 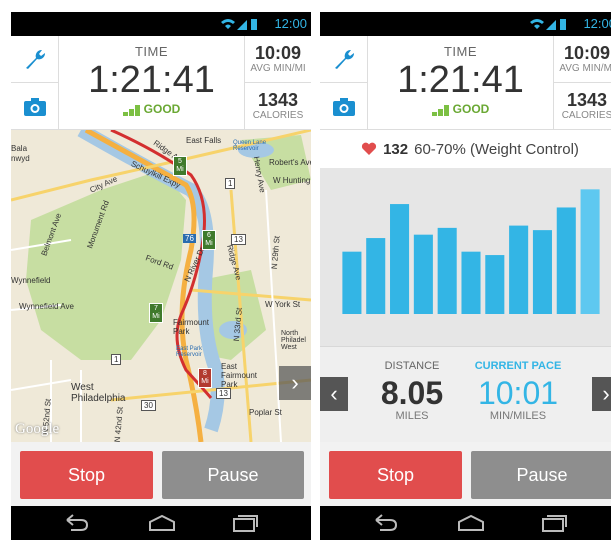 What do you see at coordinates (98, 393) in the screenshot?
I see `map-label: West Philadelphia` at bounding box center [98, 393].